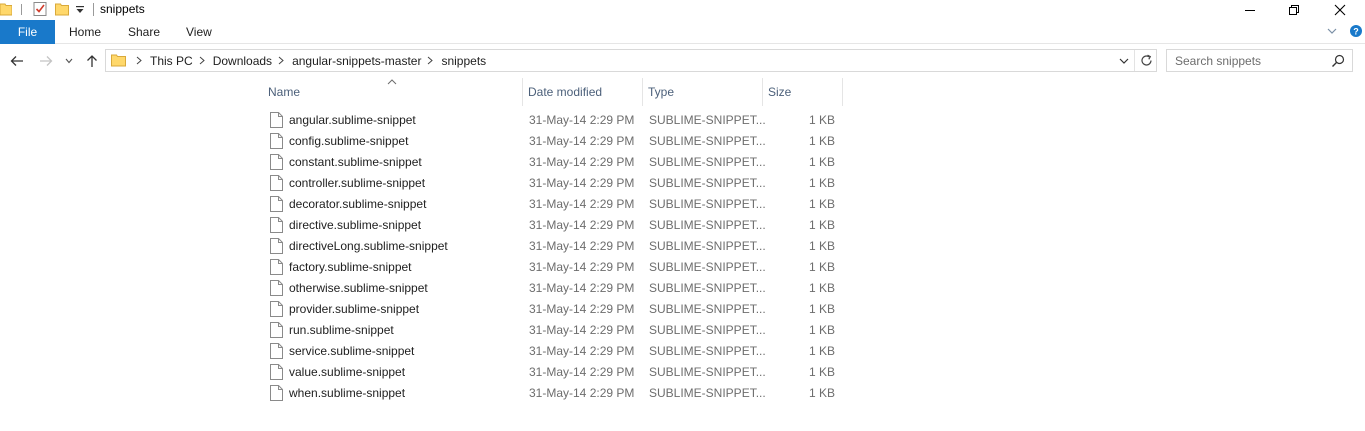 The image size is (1365, 431). I want to click on window-title: snippets, so click(122, 9).